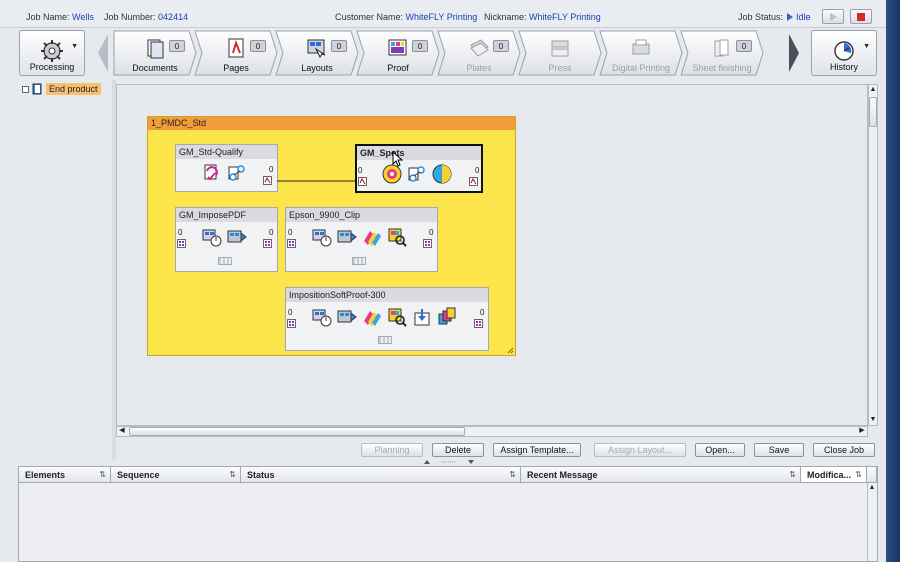 This screenshot has height=562, width=900. Describe the element at coordinates (226, 168) in the screenshot. I see `template-gm-std-qualify: GM_Std-Qualify 0` at that location.